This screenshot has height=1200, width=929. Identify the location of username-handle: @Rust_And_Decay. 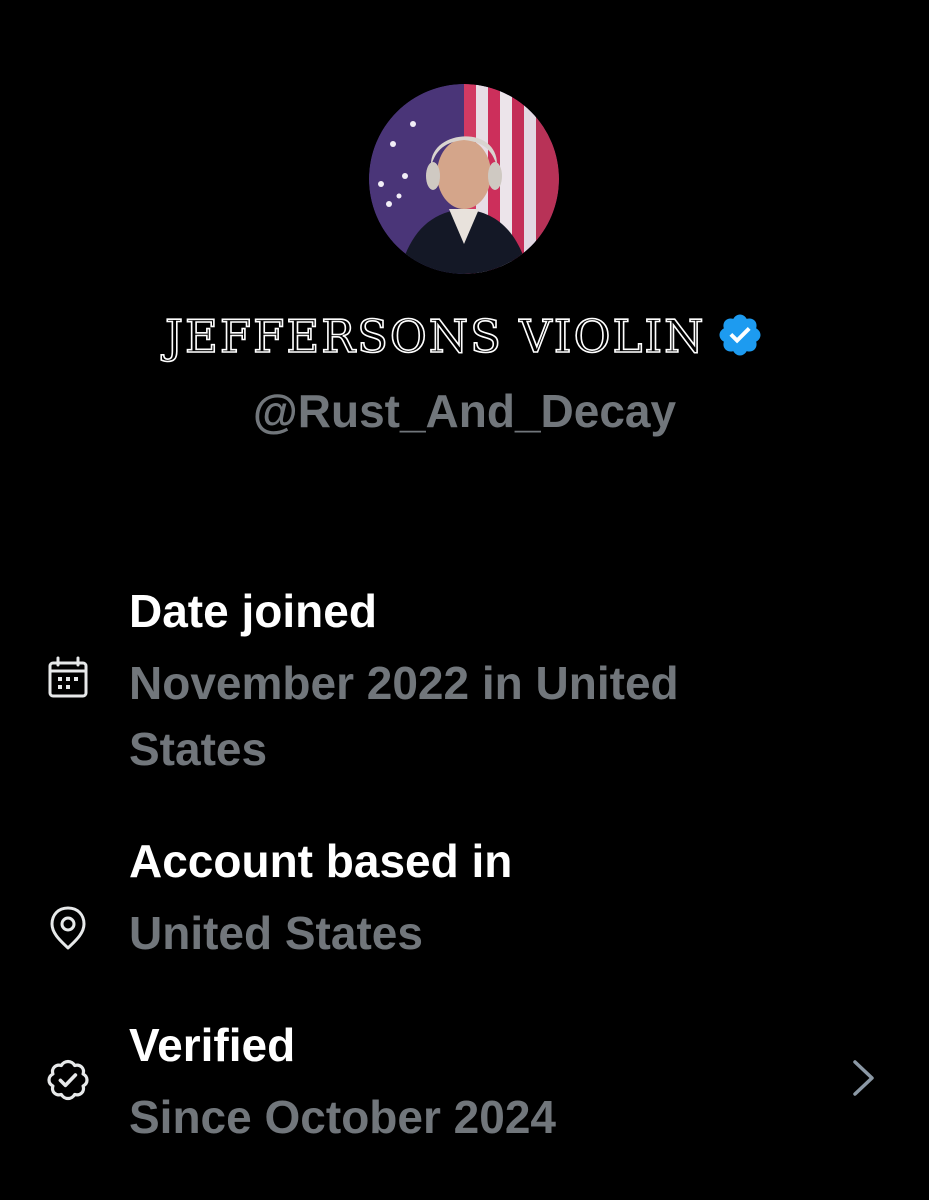
(464, 411).